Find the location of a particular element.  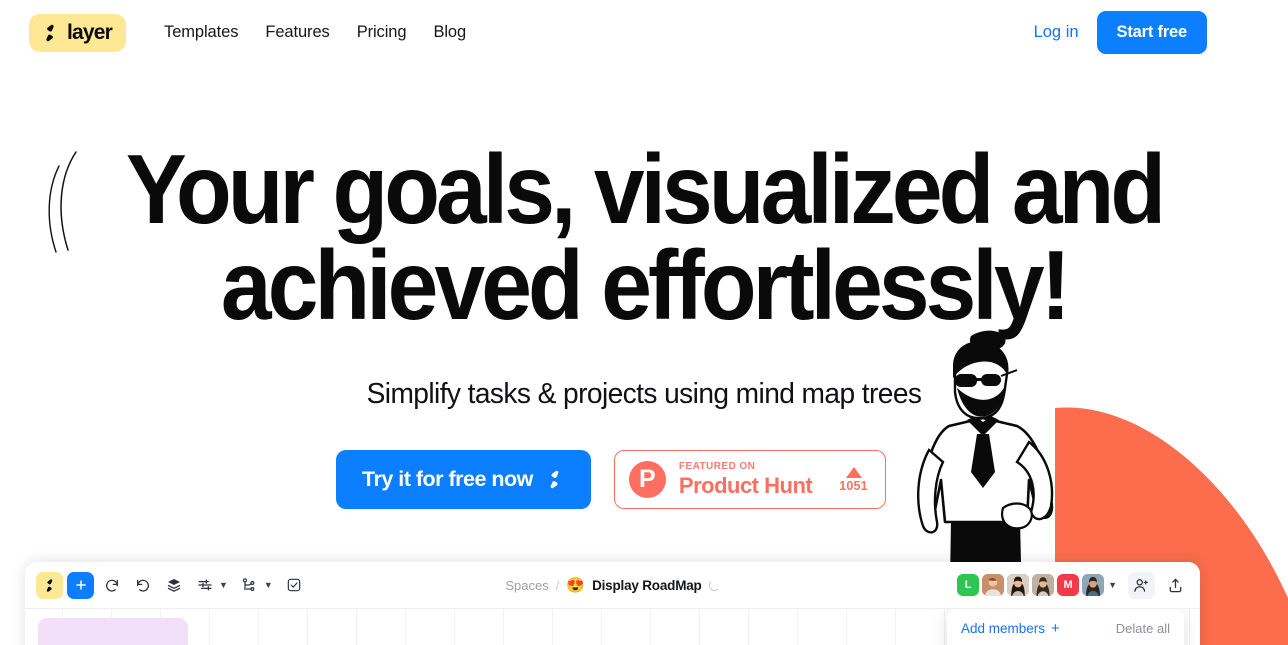

try-free-button: Try it for free now is located at coordinates (463, 479).